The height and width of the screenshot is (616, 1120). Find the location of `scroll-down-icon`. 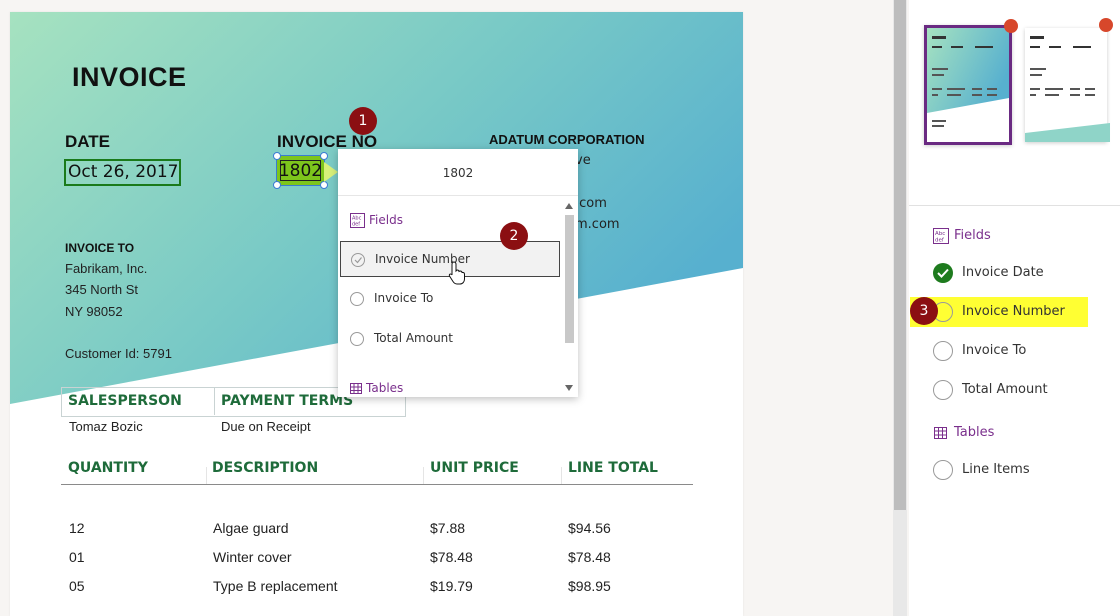

scroll-down-icon is located at coordinates (569, 388).